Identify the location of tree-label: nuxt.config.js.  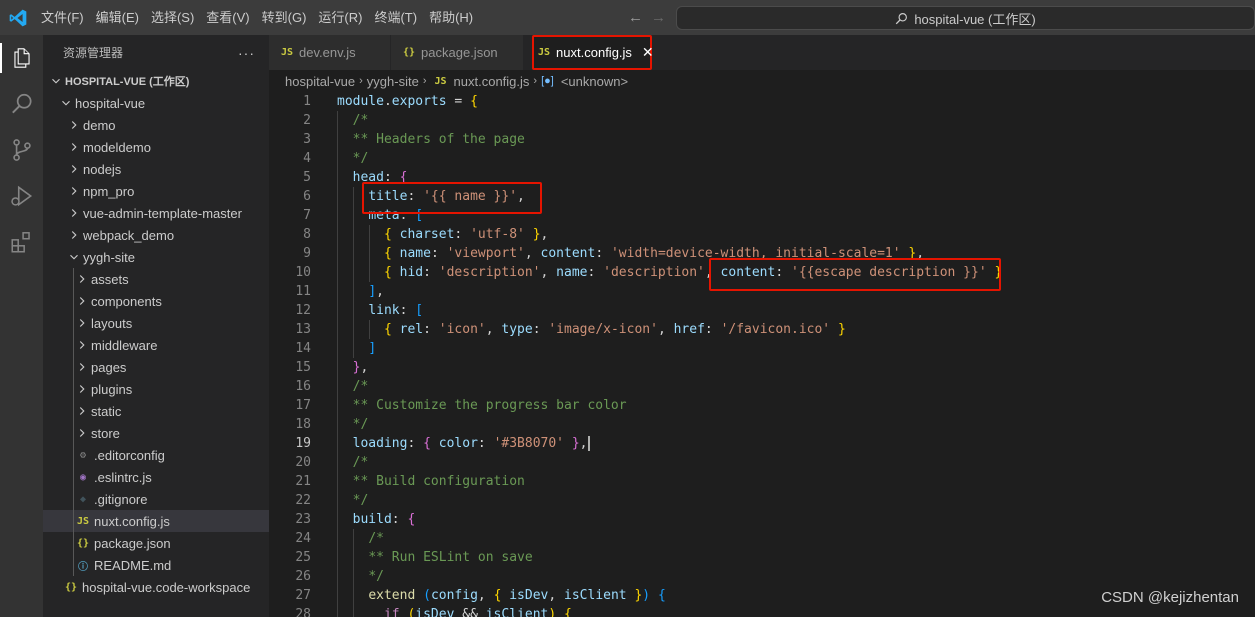
(132, 521).